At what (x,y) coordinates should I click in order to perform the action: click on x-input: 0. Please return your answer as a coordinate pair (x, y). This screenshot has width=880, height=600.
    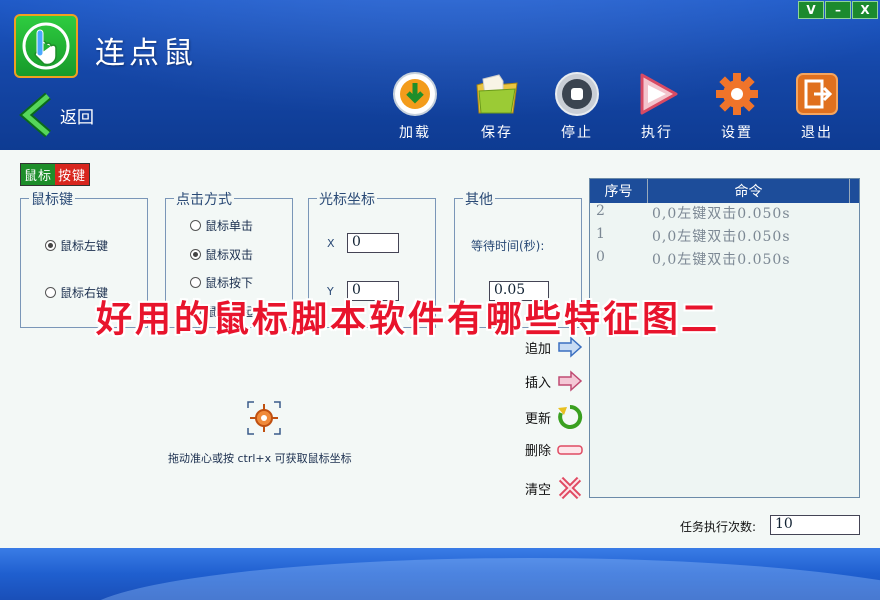
    Looking at the image, I should click on (373, 243).